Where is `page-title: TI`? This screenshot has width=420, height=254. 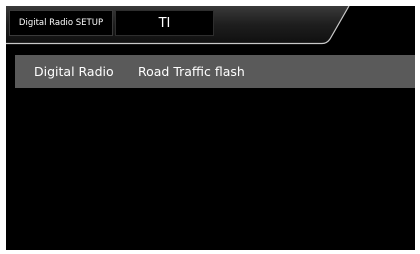 page-title: TI is located at coordinates (164, 23).